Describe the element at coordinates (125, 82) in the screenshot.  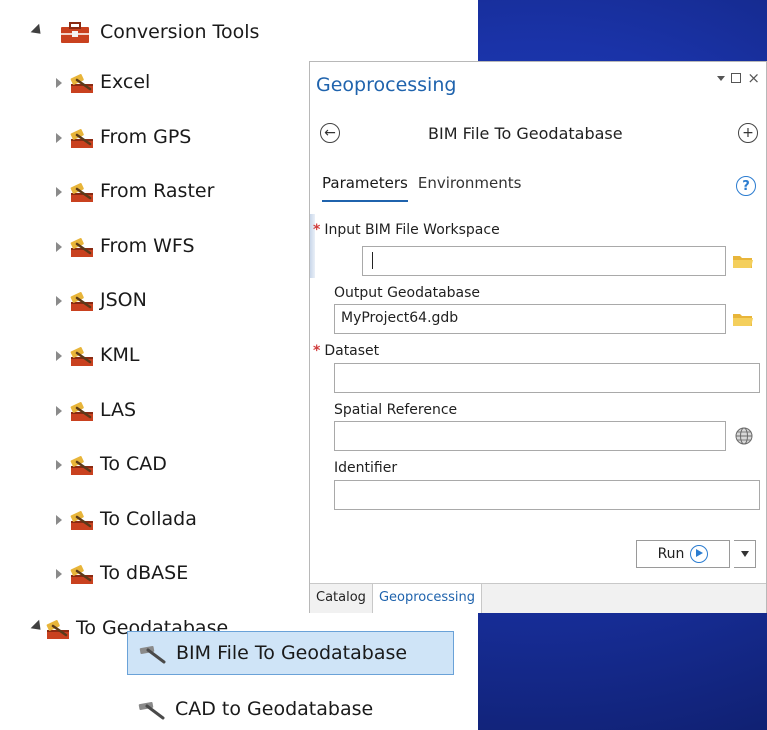
I see `tree-item-label: Excel` at that location.